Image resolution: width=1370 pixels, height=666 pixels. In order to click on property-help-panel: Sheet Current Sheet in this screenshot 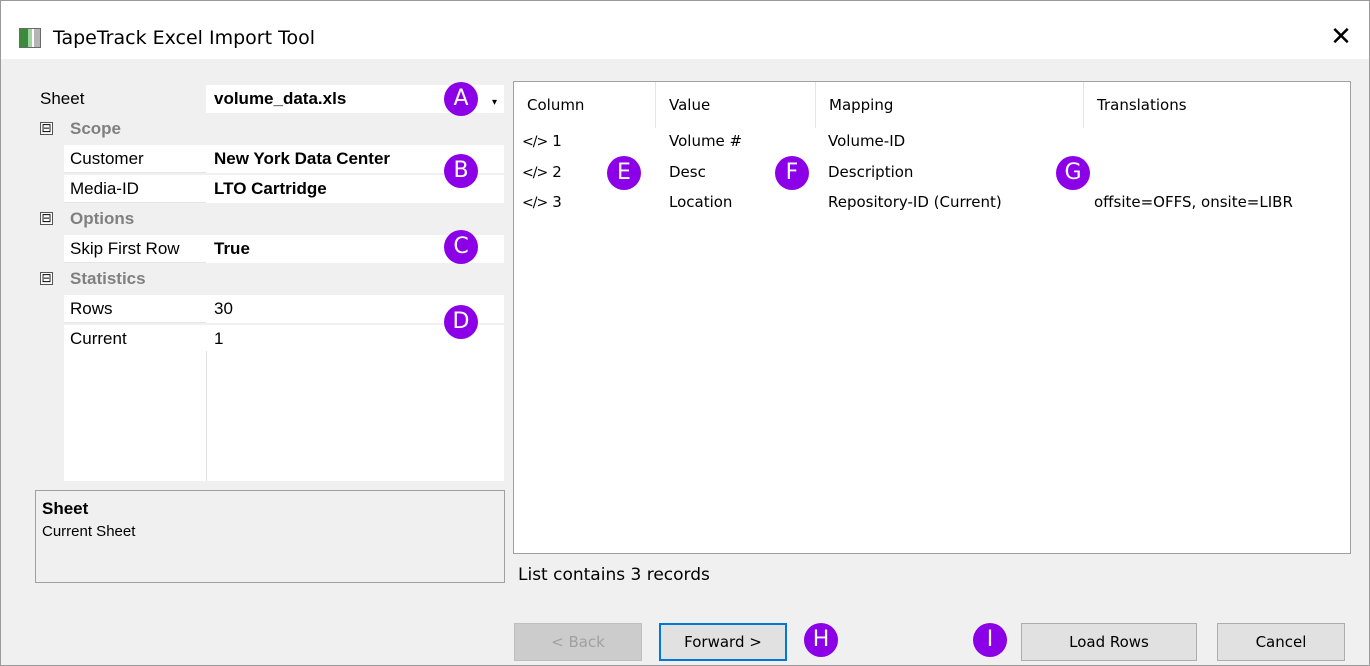, I will do `click(270, 536)`.